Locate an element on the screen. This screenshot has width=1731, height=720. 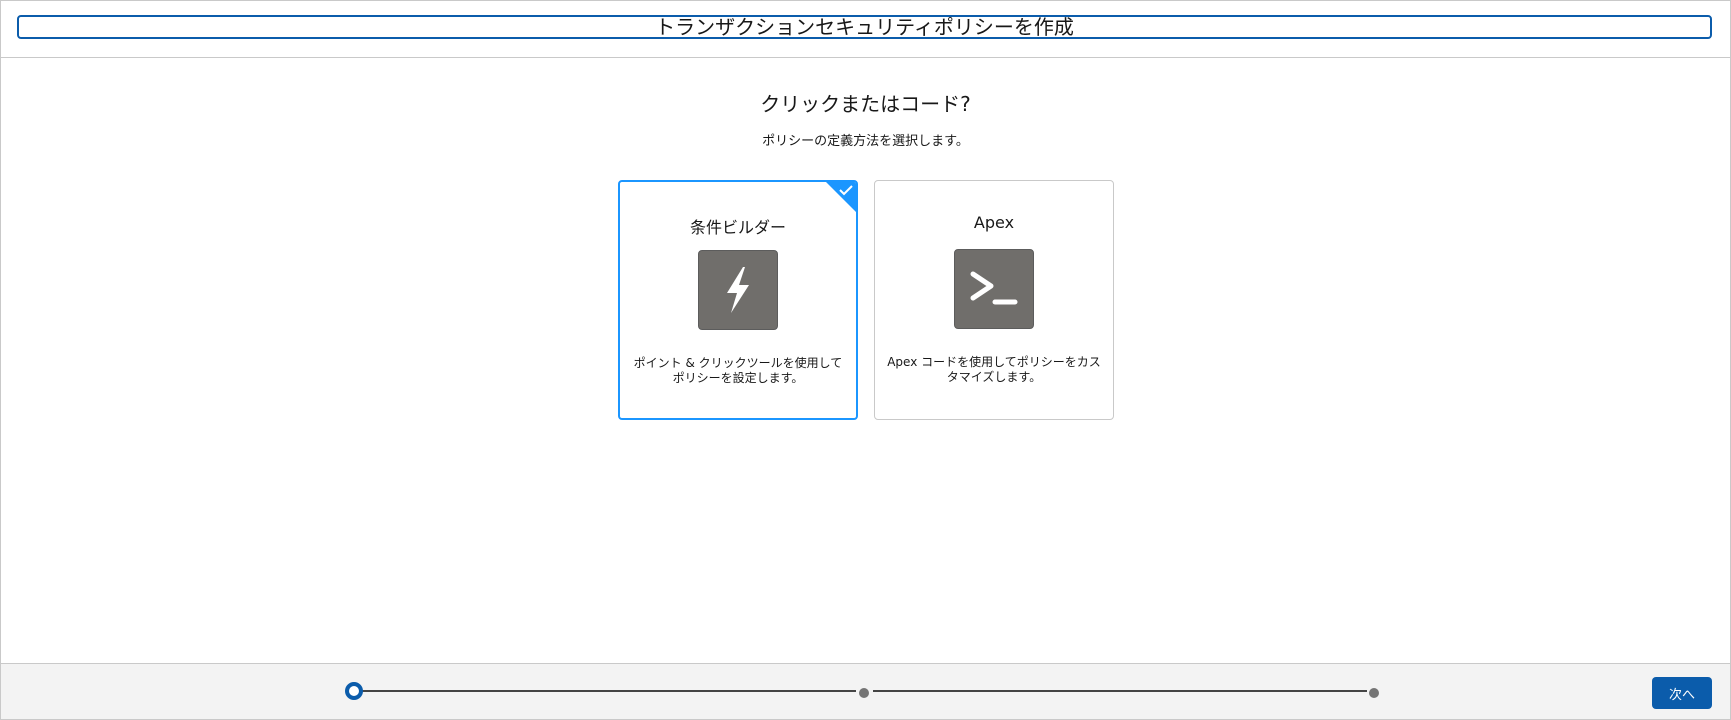
checkmark-icon is located at coordinates (846, 190).